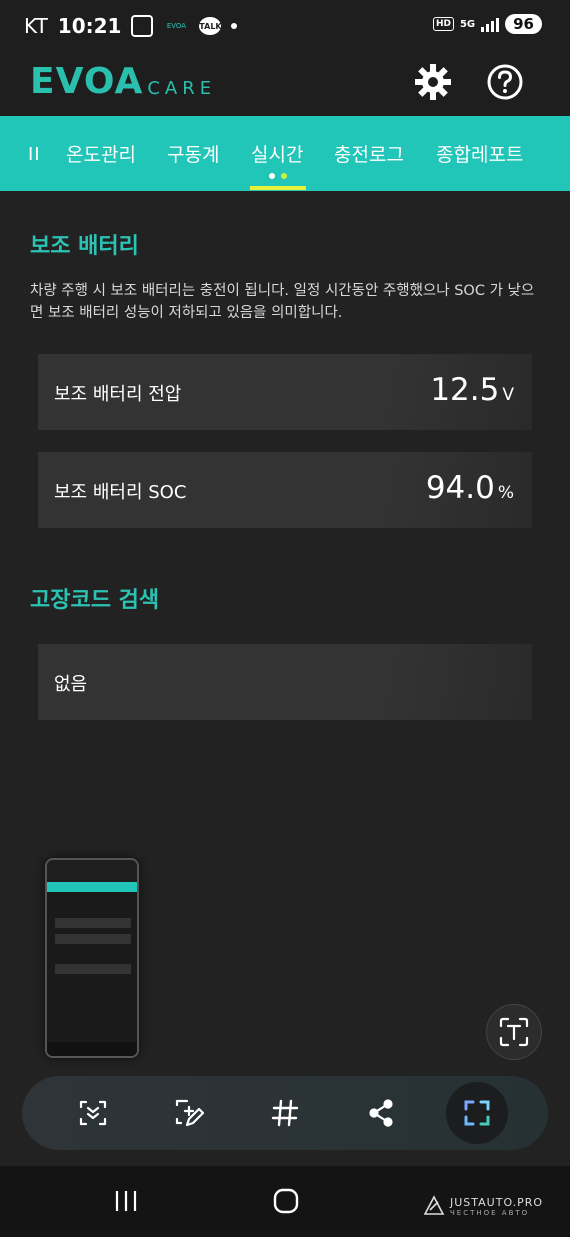 The width and height of the screenshot is (570, 1237). I want to click on share-button, so click(381, 1113).